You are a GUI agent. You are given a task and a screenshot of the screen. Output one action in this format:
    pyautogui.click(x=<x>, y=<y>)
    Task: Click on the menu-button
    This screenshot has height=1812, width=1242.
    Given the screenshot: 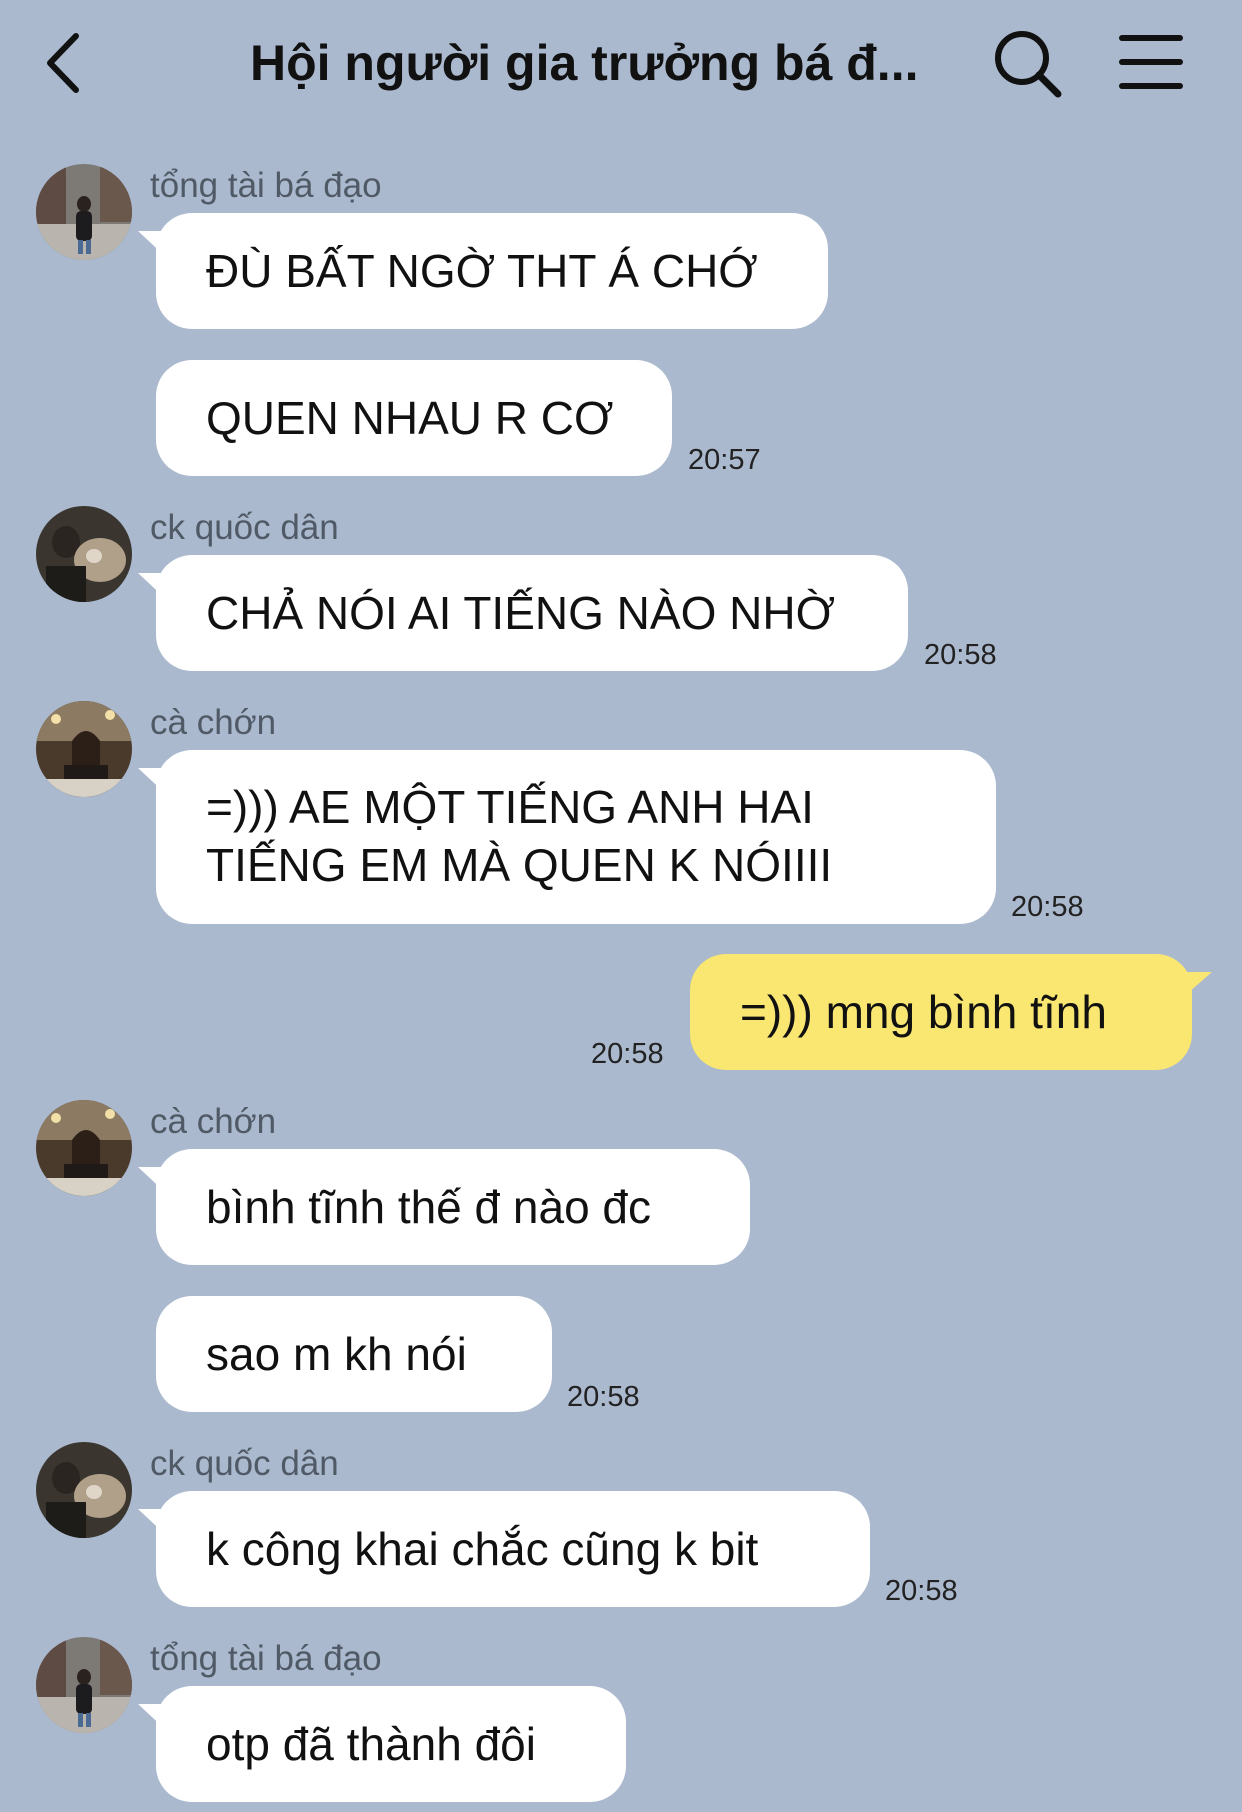 What is the action you would take?
    pyautogui.click(x=1151, y=62)
    